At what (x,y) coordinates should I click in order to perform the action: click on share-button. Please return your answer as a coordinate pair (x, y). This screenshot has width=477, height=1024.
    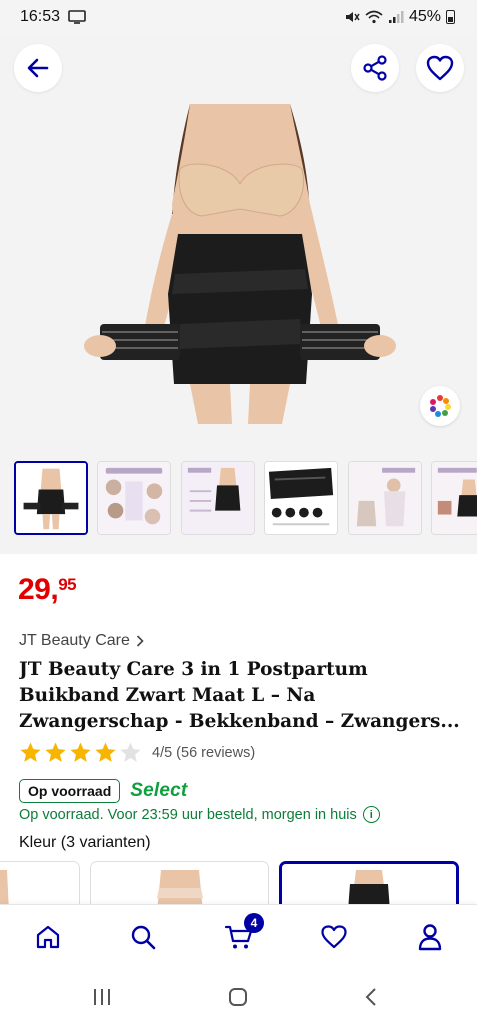
    Looking at the image, I should click on (375, 68).